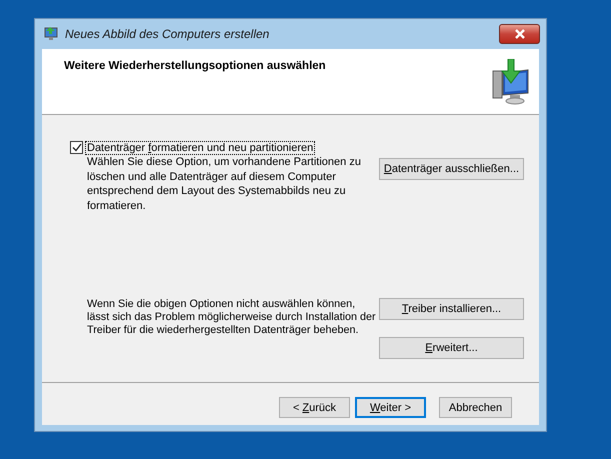  Describe the element at coordinates (195, 66) in the screenshot. I see `page-heading: Weitere Wiederherstellungsoptionen auswählen` at that location.